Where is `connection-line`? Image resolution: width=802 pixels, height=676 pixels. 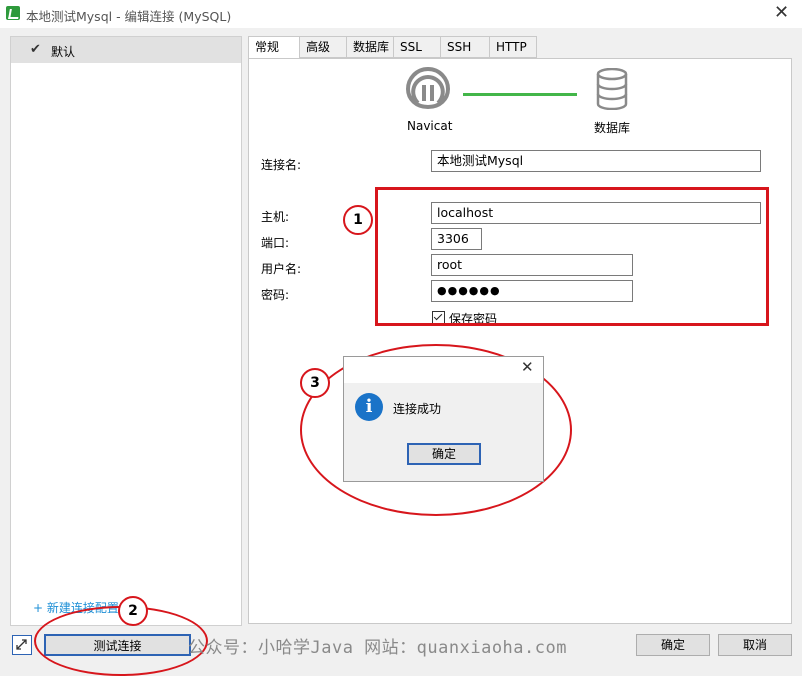
connection-line is located at coordinates (520, 94).